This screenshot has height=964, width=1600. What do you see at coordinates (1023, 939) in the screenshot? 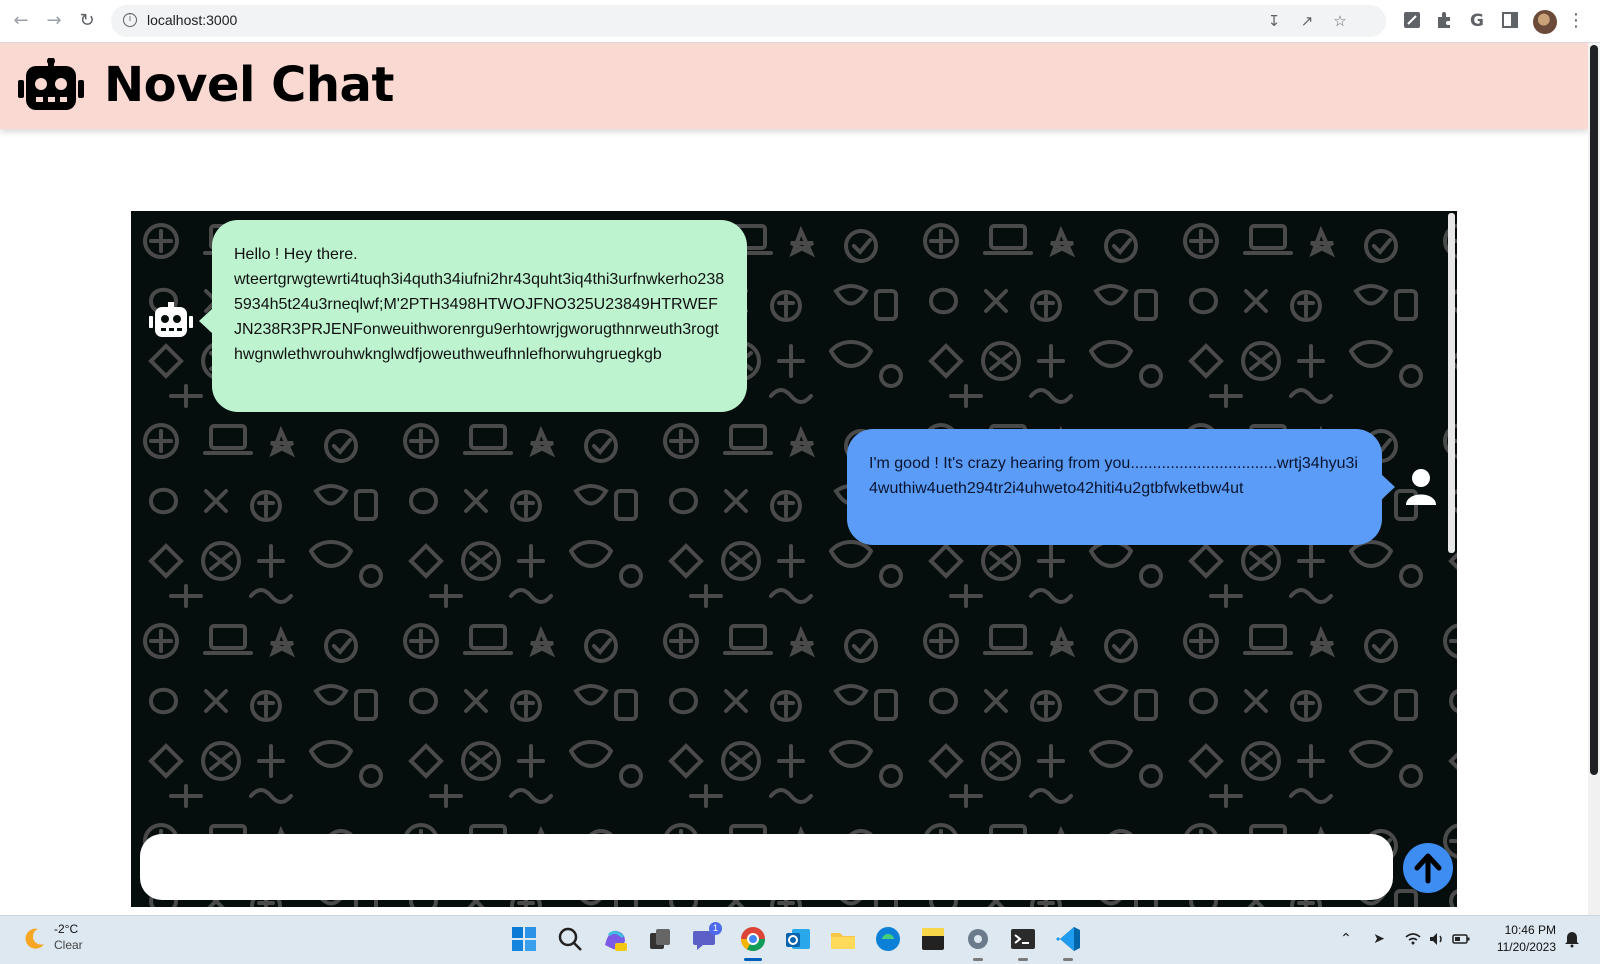
I see `terminal-icon` at bounding box center [1023, 939].